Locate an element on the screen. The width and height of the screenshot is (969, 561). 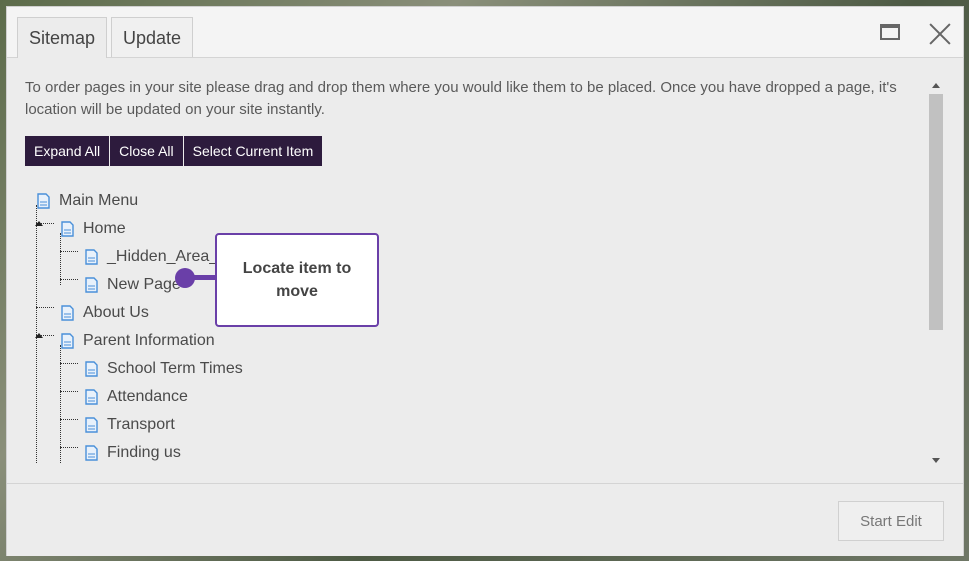
select-current-item-button: Select Current Item is located at coordinates (253, 151).